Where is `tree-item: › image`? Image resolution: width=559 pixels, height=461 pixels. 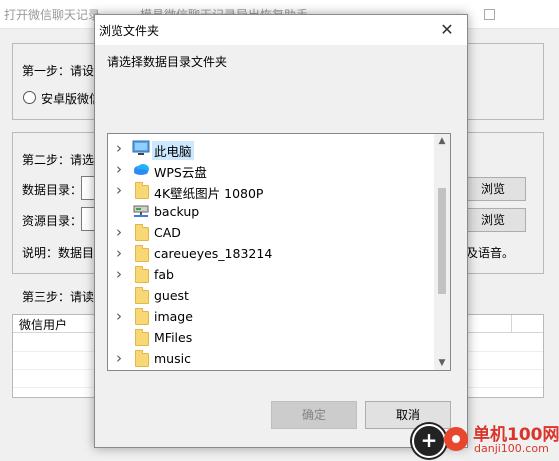
tree-item: › image is located at coordinates (271, 316).